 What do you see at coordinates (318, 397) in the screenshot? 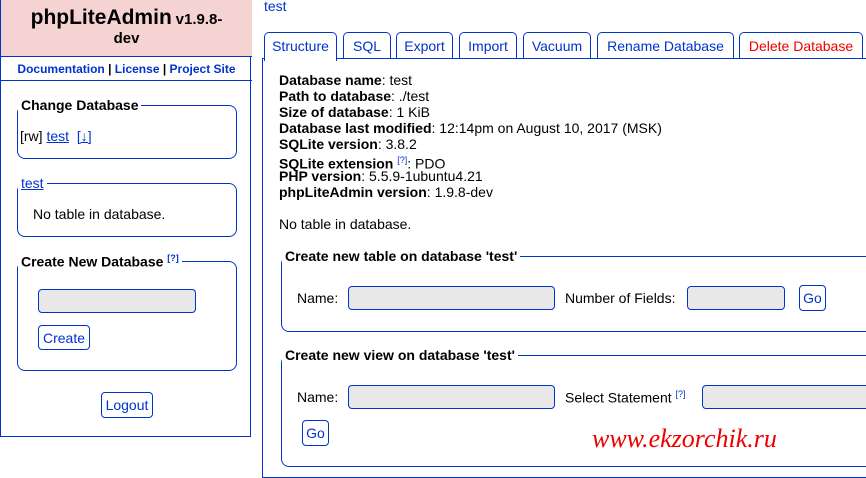
I see `view-name-label: Name:` at bounding box center [318, 397].